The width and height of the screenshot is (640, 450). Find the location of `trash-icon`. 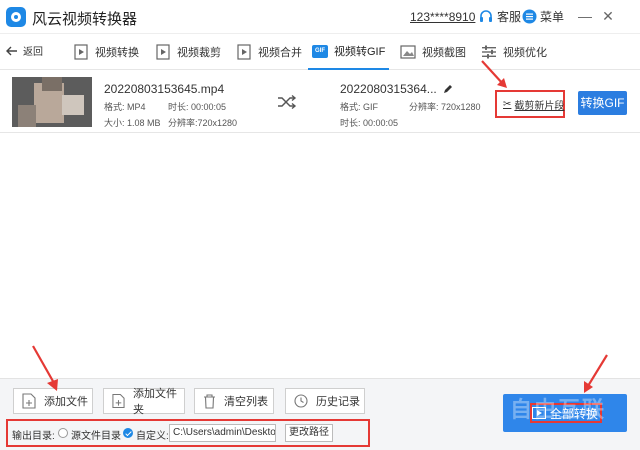

trash-icon is located at coordinates (209, 401).